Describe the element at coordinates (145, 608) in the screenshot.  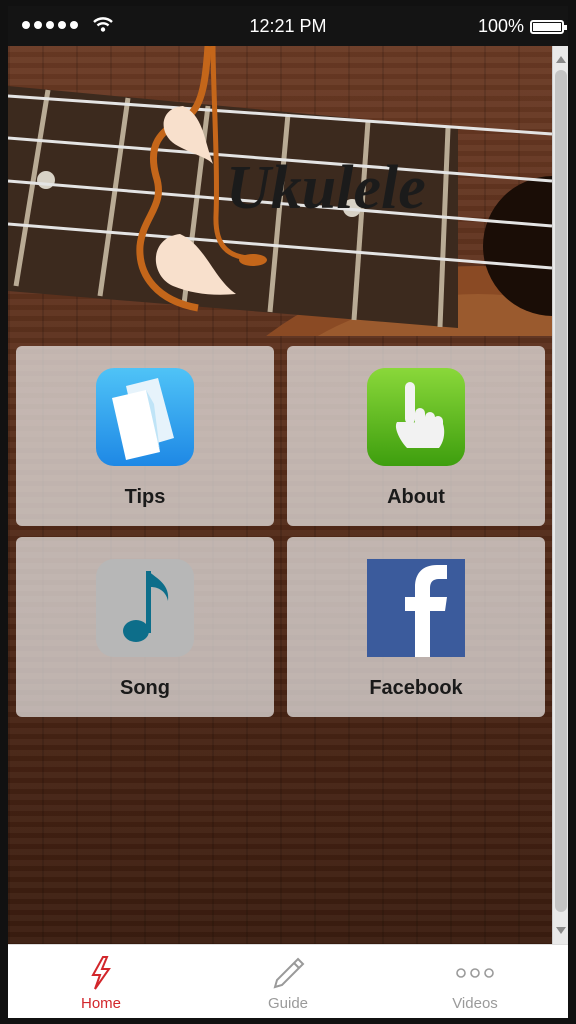
I see `music-note-icon` at that location.